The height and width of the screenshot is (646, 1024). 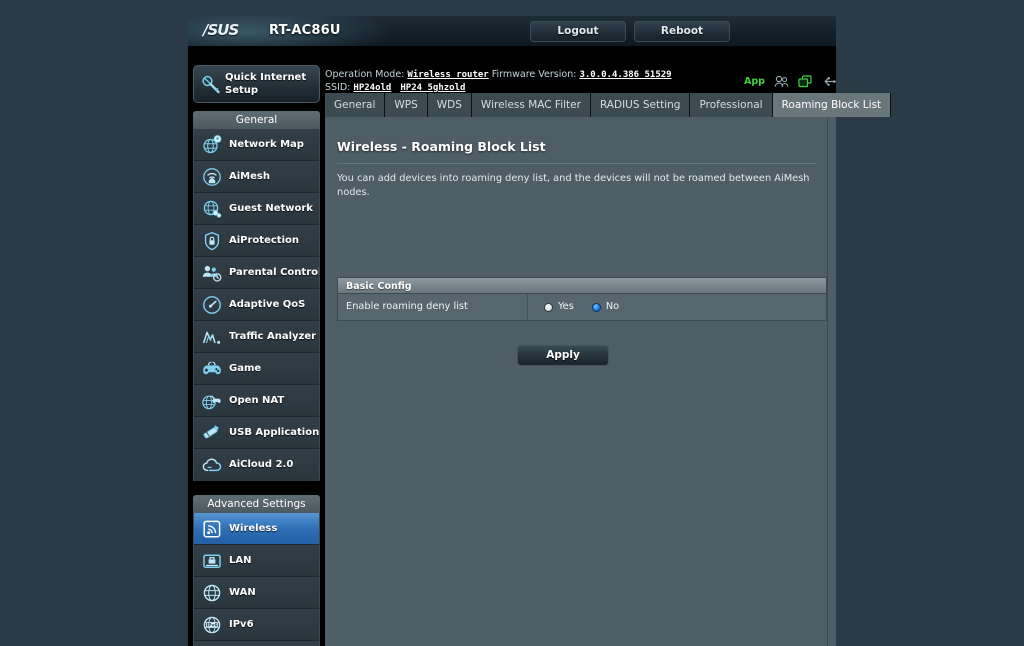 I want to click on sidebar-advanced-menu: Wireless LAN WAN IPv6 IPv6 VPN, so click(x=256, y=579).